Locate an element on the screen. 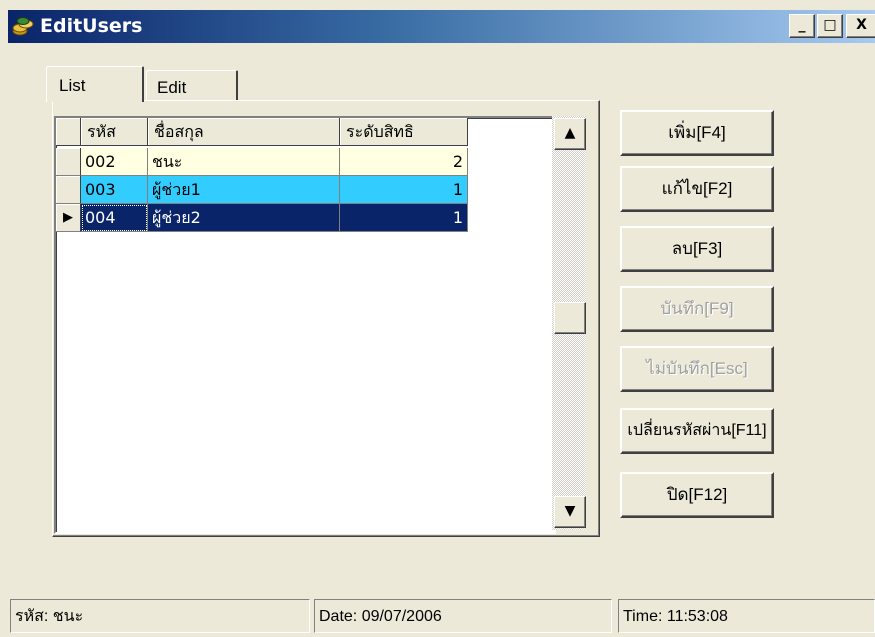 Image resolution: width=875 pixels, height=637 pixels. scroll-down-button: ▼ is located at coordinates (570, 512).